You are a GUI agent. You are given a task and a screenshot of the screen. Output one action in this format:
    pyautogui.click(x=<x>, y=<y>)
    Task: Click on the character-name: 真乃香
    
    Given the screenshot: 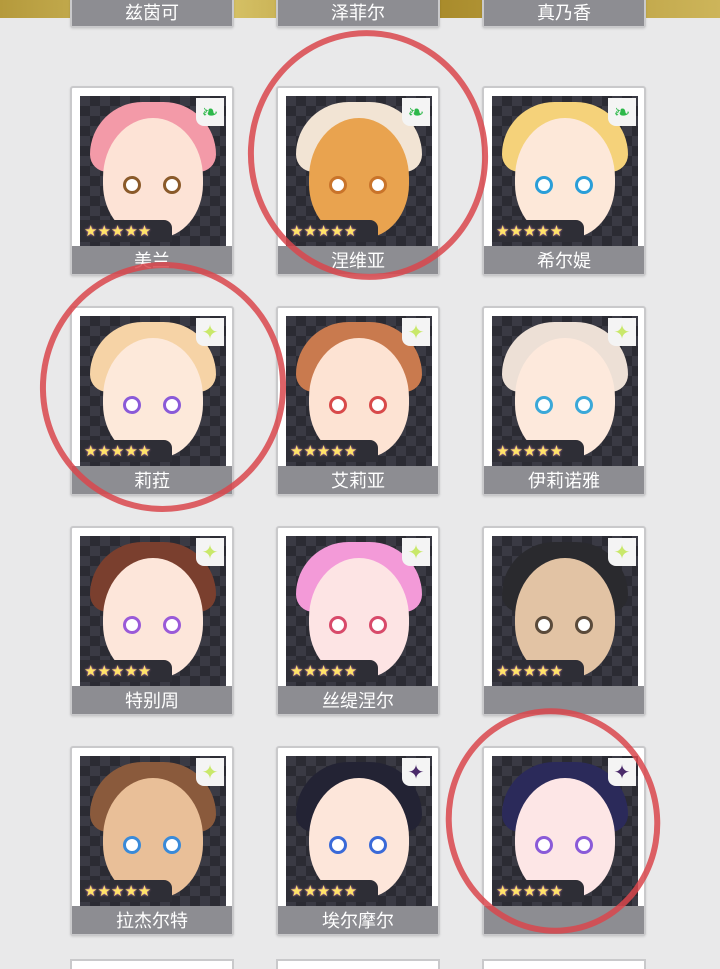 What is the action you would take?
    pyautogui.click(x=564, y=13)
    